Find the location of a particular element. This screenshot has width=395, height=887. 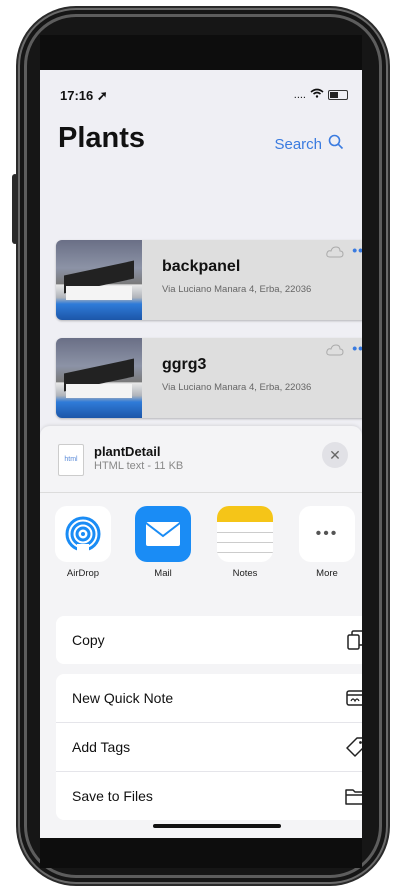

search-button: Search is located at coordinates (309, 144).